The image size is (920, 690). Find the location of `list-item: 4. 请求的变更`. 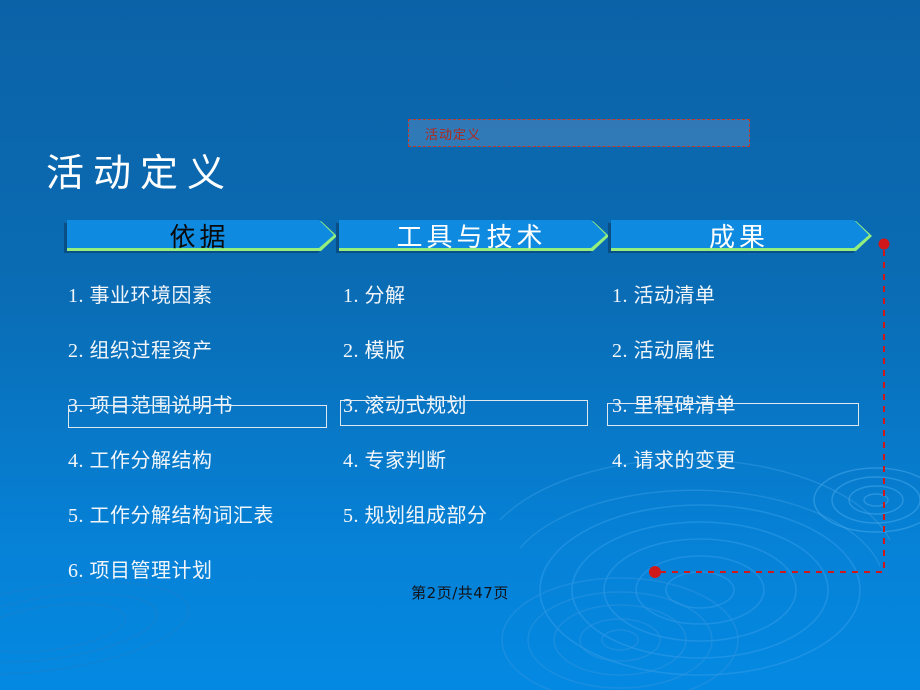

list-item: 4. 请求的变更 is located at coordinates (674, 461).